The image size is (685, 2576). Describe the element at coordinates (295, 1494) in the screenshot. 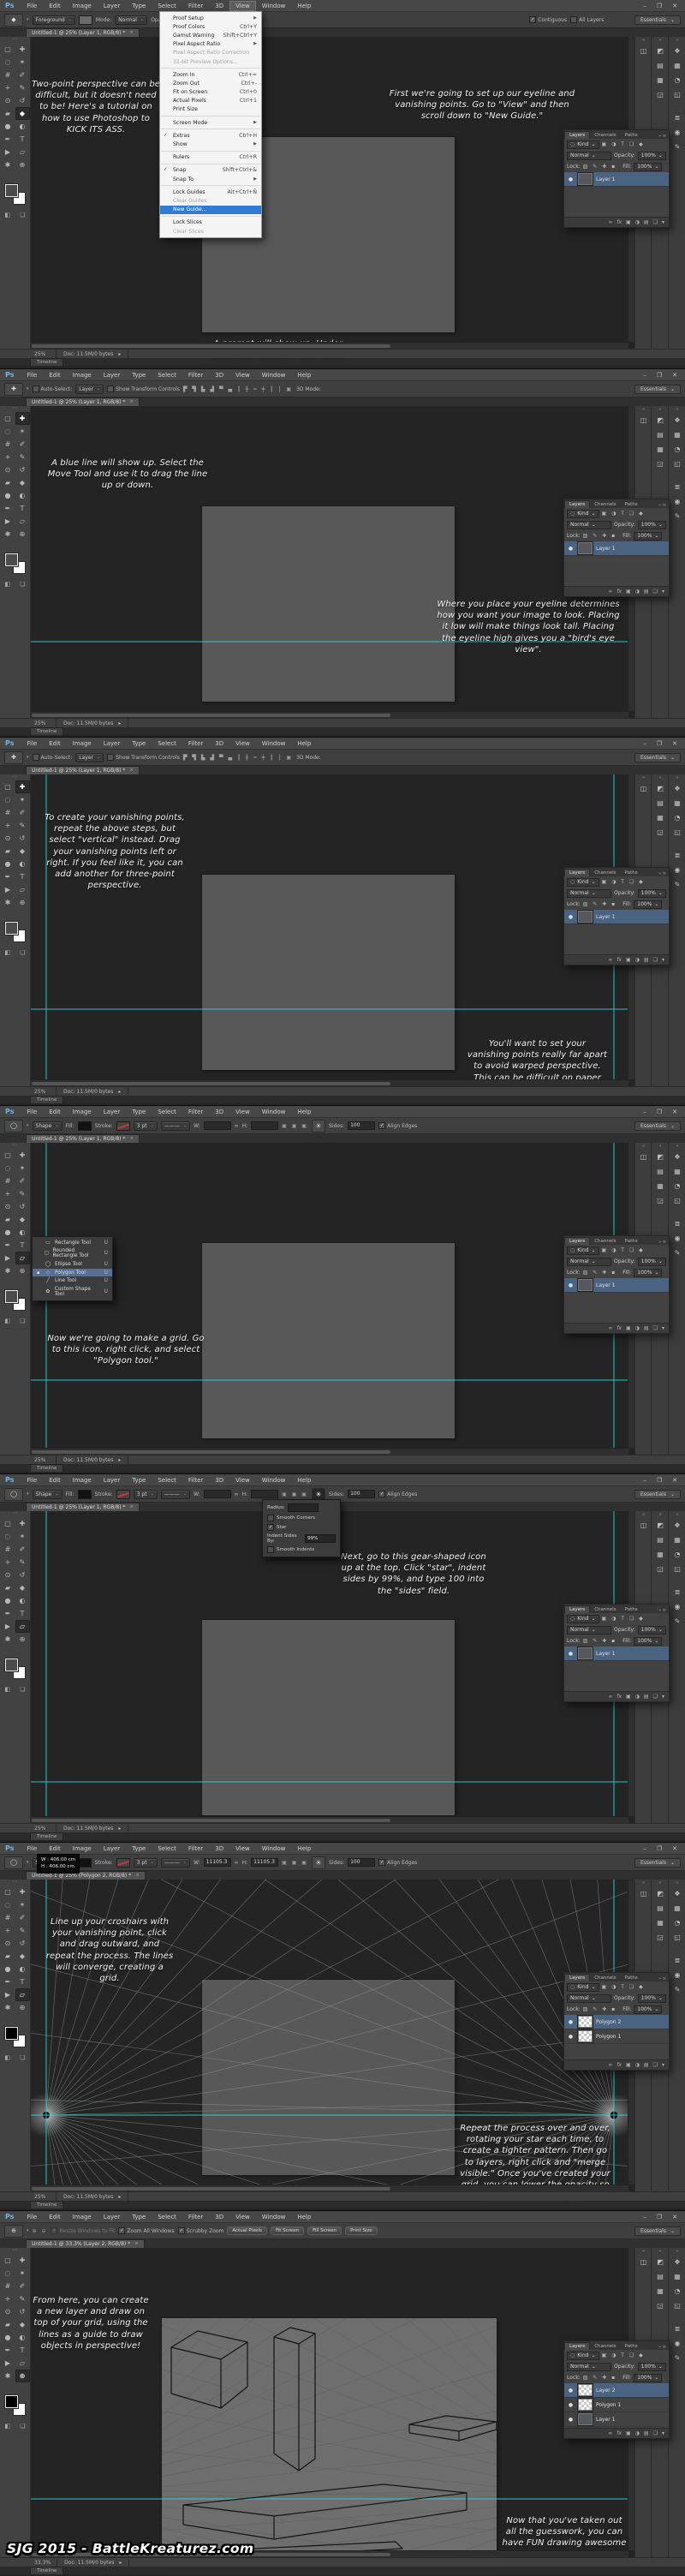

I see `path-operation-buttons: ▣ ▣ ▣` at that location.